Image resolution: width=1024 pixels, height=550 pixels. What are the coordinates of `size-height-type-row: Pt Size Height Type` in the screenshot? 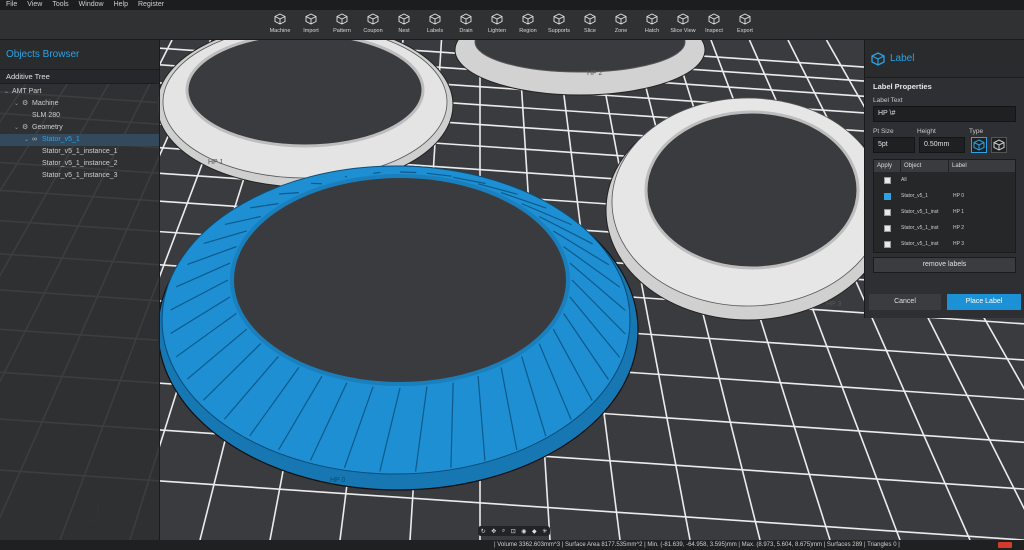 It's located at (944, 131).